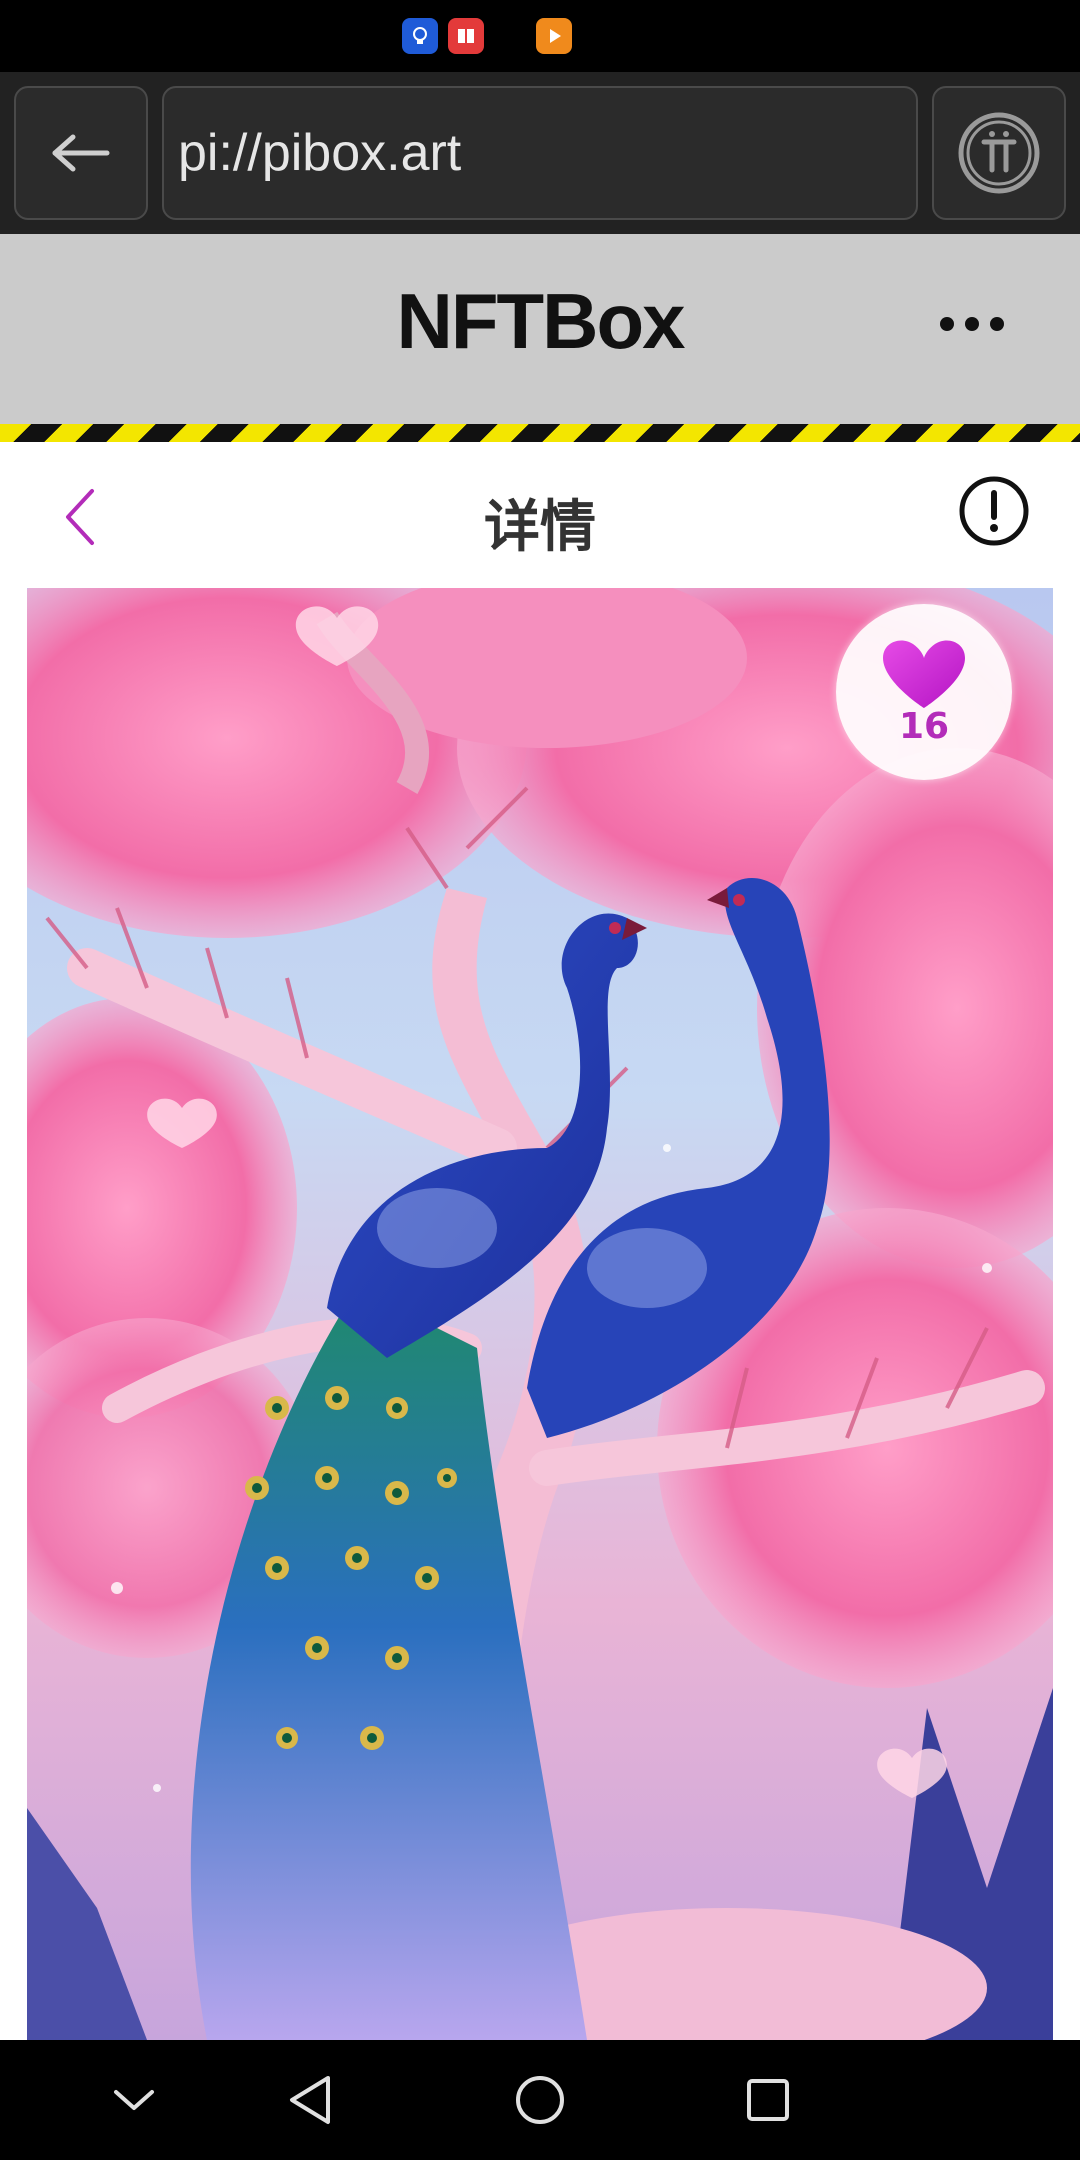  What do you see at coordinates (420, 36) in the screenshot?
I see `bulb-app-icon` at bounding box center [420, 36].